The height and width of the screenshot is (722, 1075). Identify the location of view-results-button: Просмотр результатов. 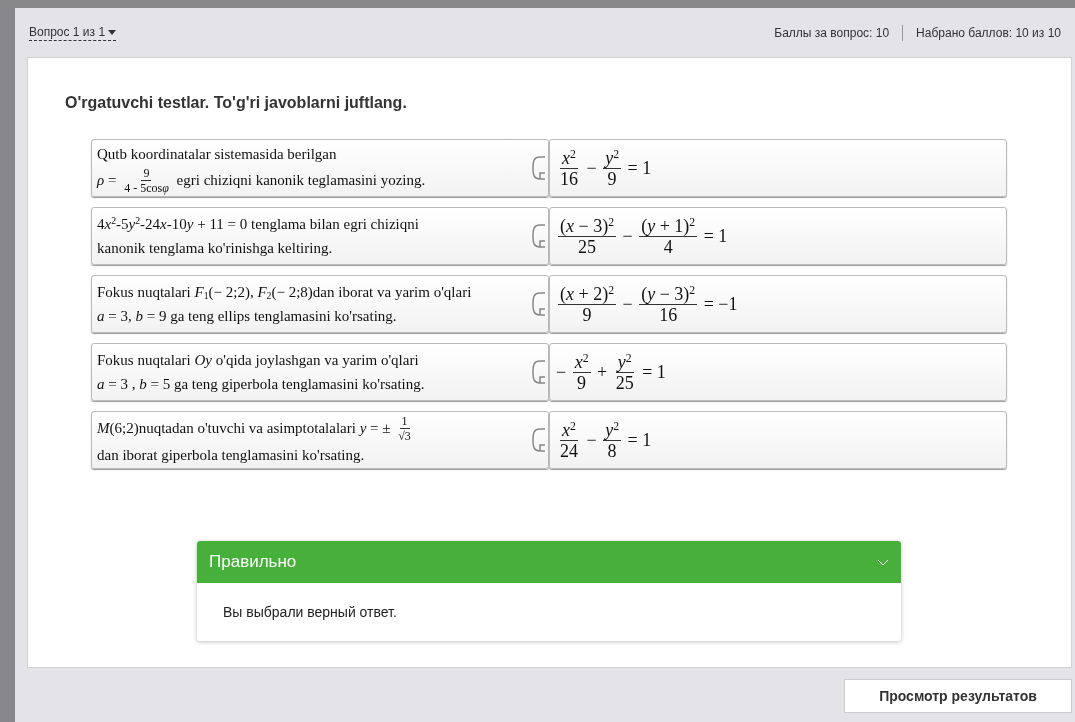
(958, 696).